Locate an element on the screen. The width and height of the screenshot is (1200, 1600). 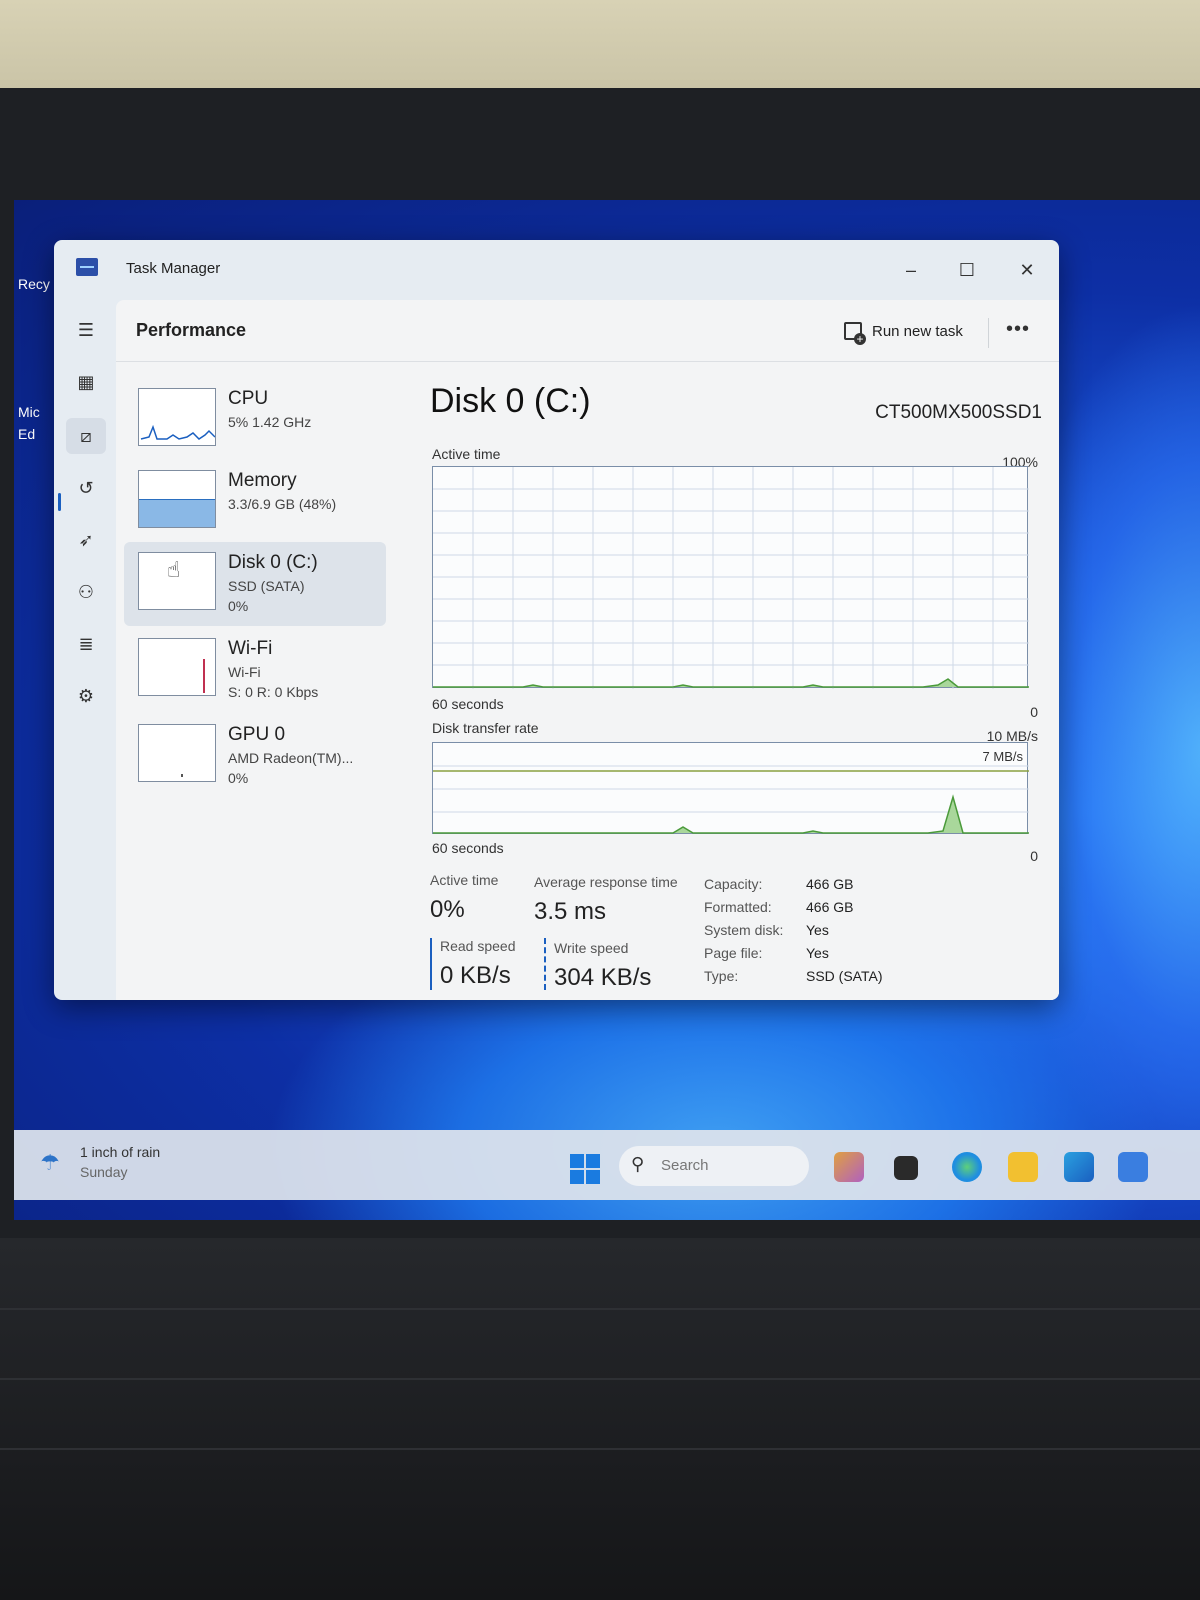
resource-sub2: 0% is located at coordinates (238, 606).